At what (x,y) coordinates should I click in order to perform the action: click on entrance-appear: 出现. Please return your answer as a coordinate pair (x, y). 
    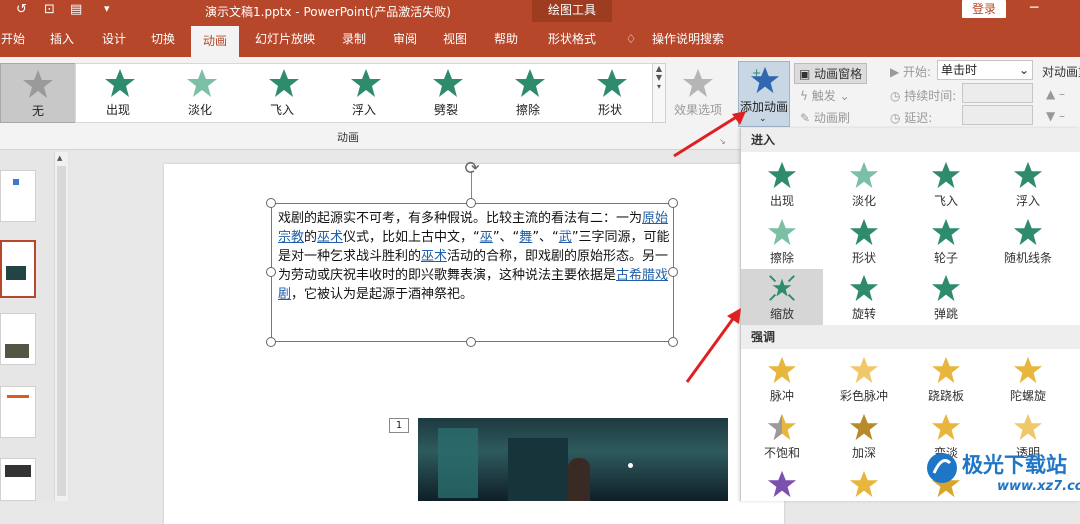
    Looking at the image, I should click on (782, 184).